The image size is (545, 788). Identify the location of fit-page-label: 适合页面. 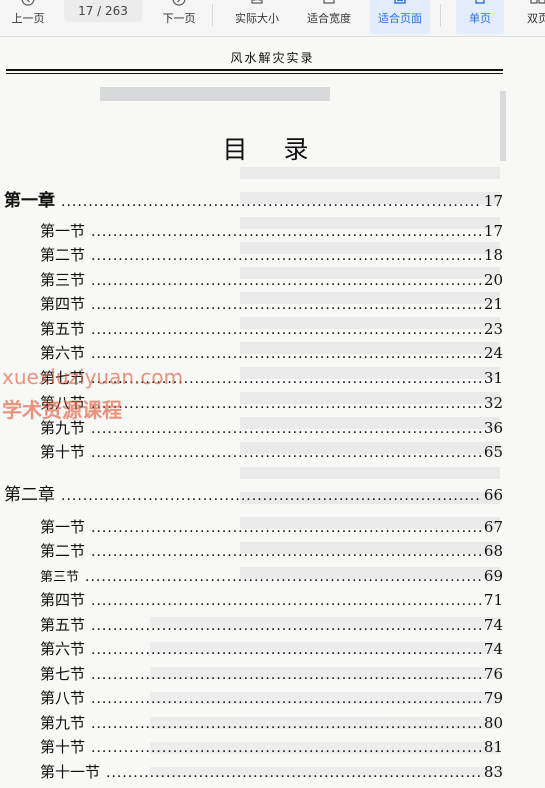
(400, 18).